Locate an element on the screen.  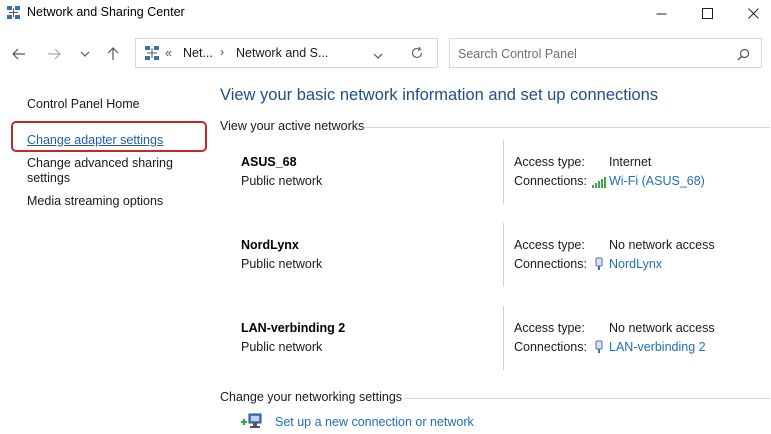
minimize-button is located at coordinates (661, 13).